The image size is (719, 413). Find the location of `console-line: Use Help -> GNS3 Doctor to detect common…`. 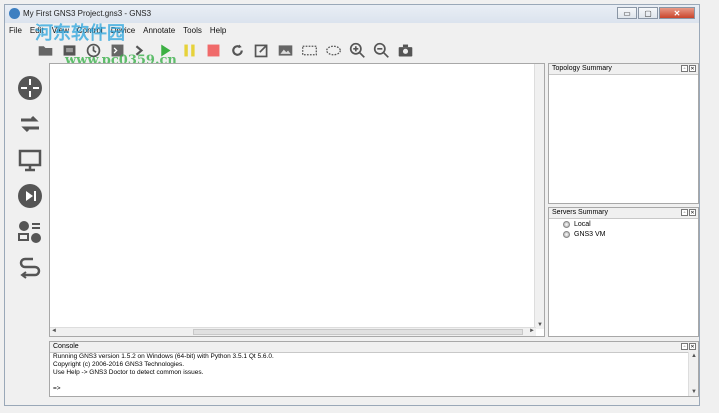

console-line: Use Help -> GNS3 Doctor to detect common… is located at coordinates (128, 372).